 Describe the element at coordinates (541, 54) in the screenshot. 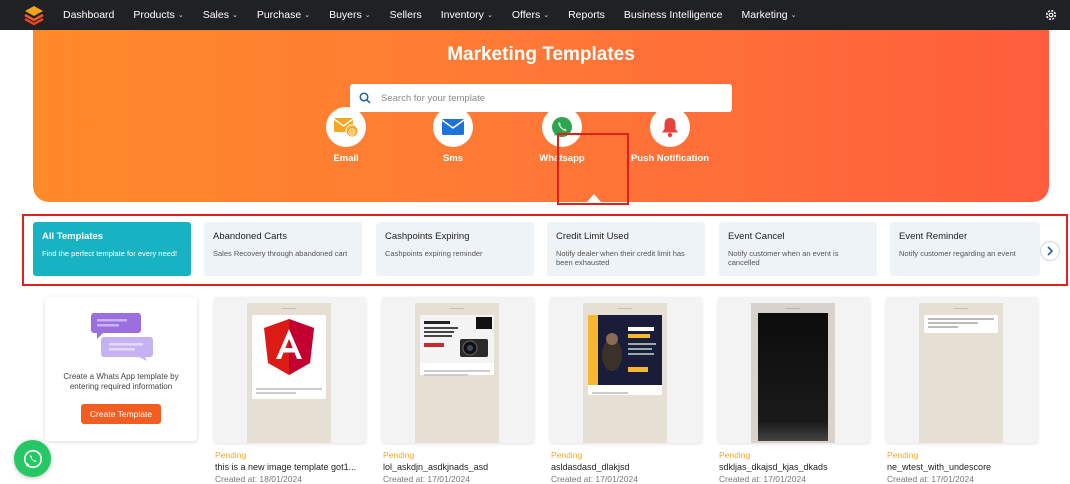

I see `page-title: Marketing Templates` at that location.